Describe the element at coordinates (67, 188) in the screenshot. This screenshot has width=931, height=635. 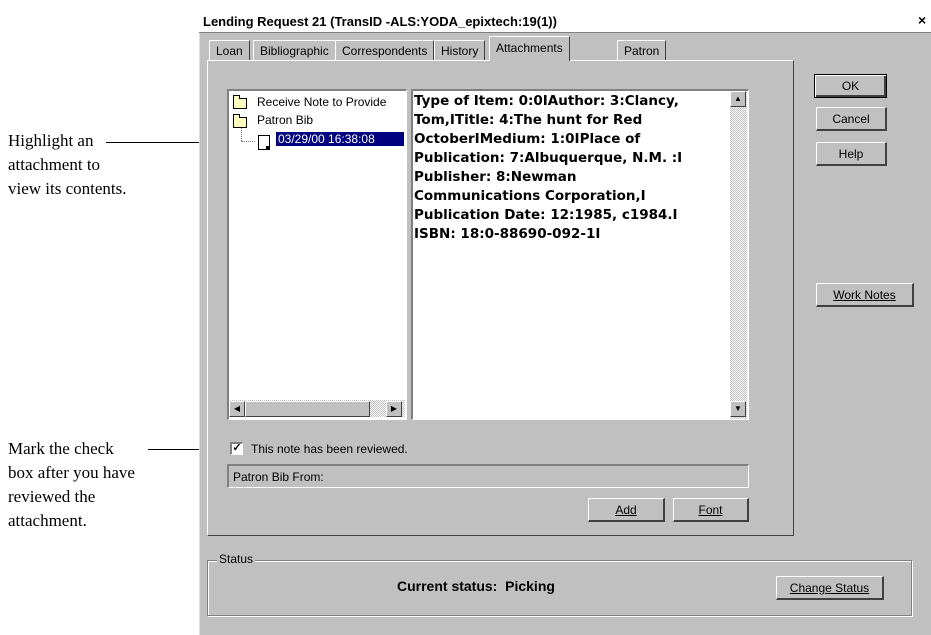
I see `callout-highlight-line-3: view its contents.` at that location.